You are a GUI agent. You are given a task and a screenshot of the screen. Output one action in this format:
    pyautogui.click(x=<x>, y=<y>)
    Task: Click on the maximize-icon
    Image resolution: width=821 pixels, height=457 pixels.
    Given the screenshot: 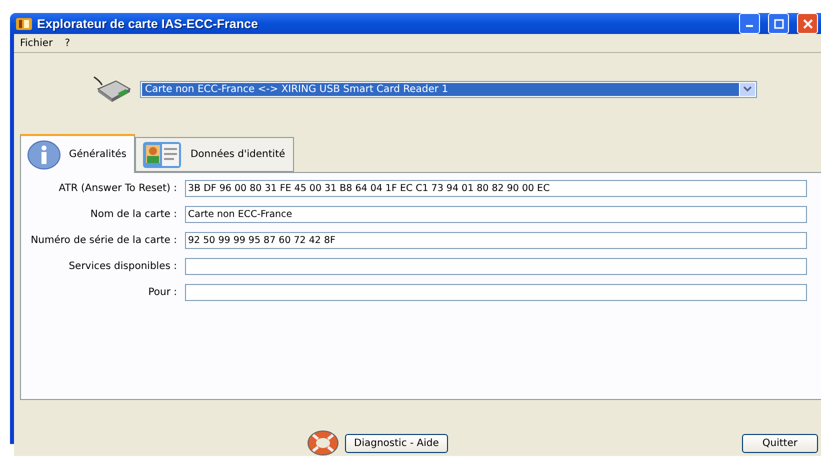 What is the action you would take?
    pyautogui.click(x=779, y=23)
    